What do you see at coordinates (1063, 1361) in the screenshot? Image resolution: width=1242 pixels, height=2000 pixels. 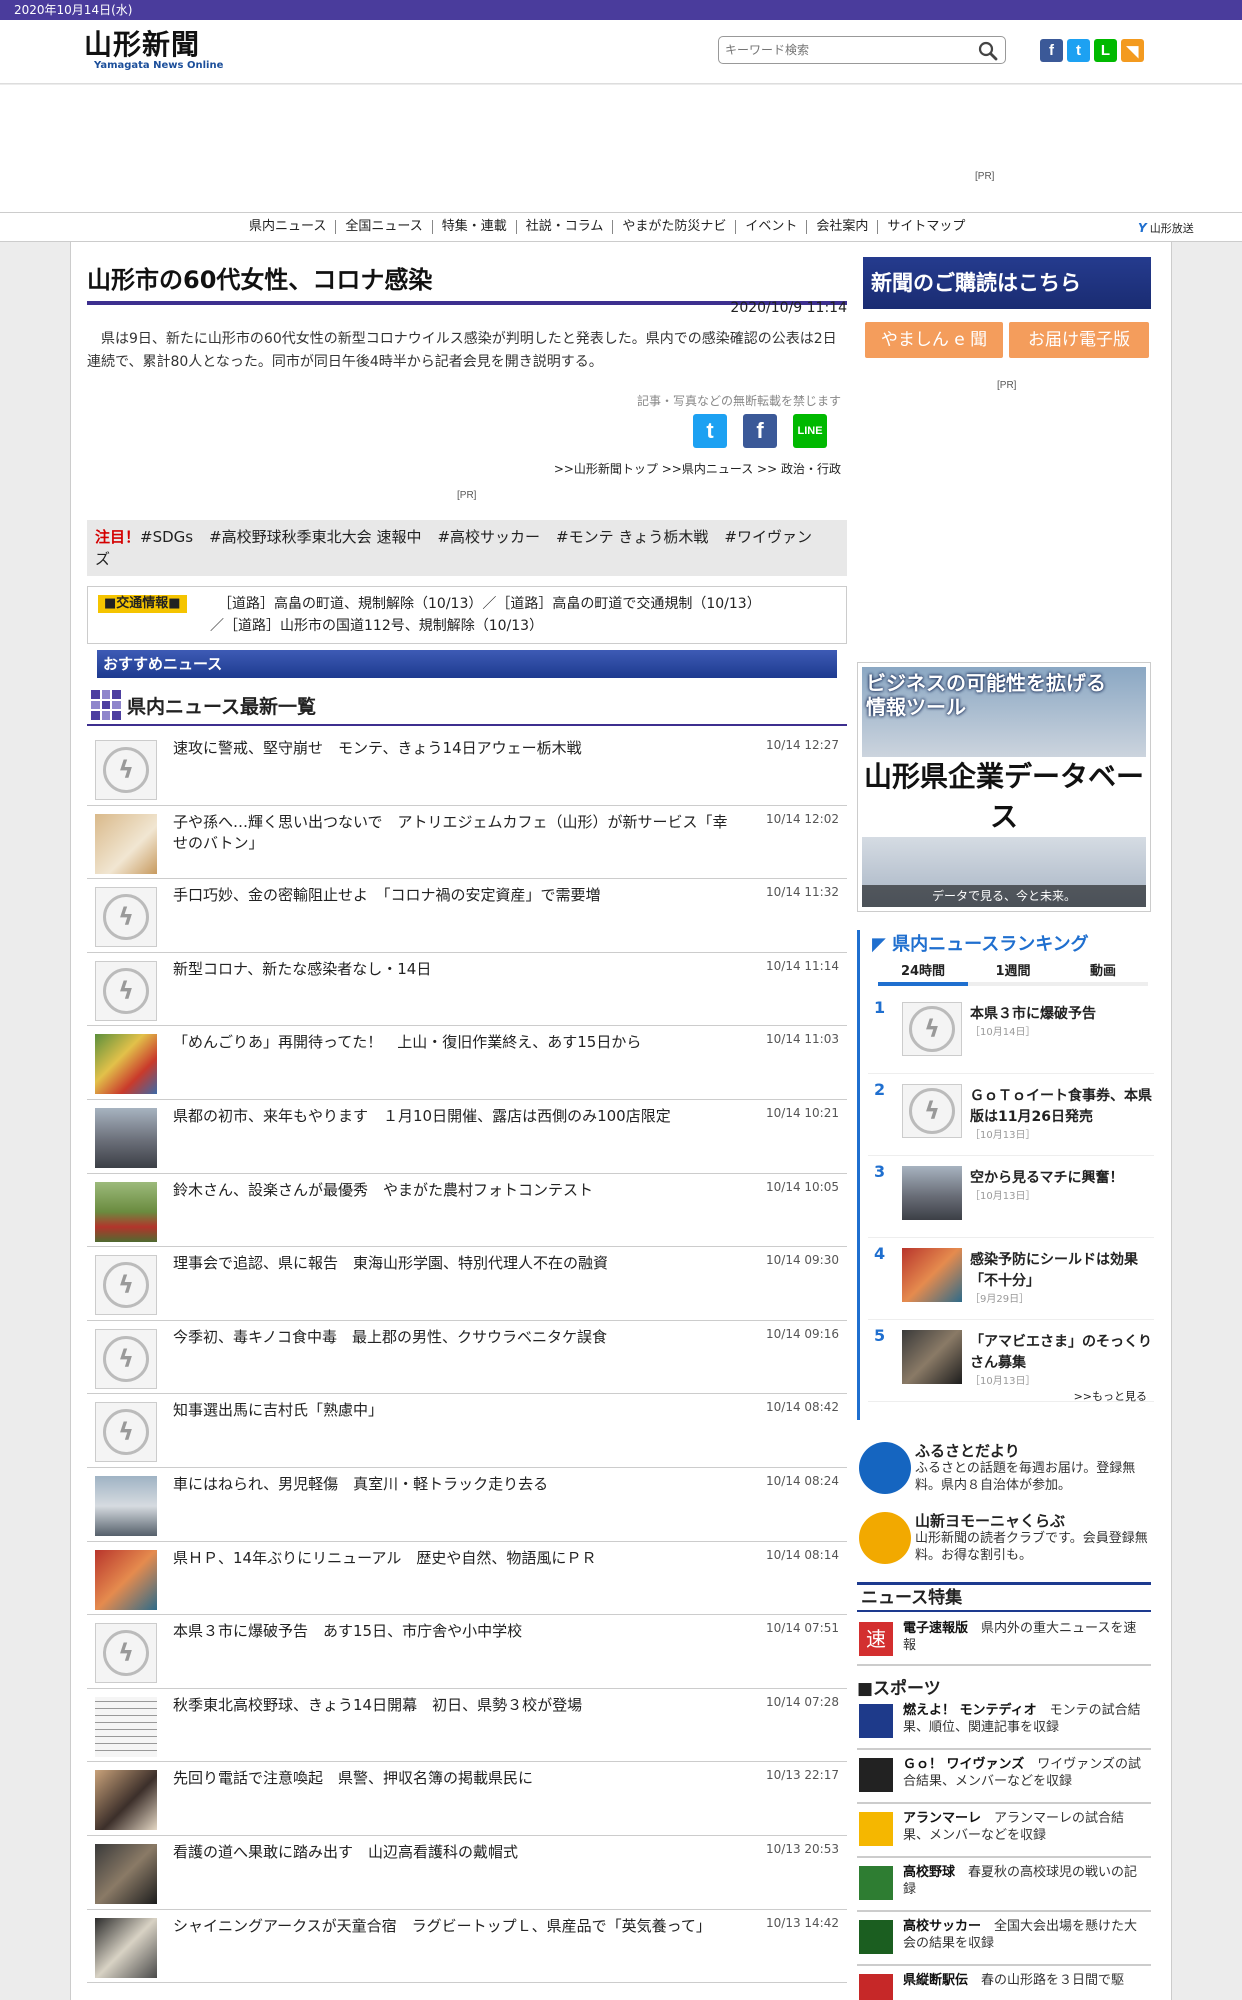 I see `rank-title: 「アマビエさま」のそっくりさん募集 ［10月13日］` at bounding box center [1063, 1361].